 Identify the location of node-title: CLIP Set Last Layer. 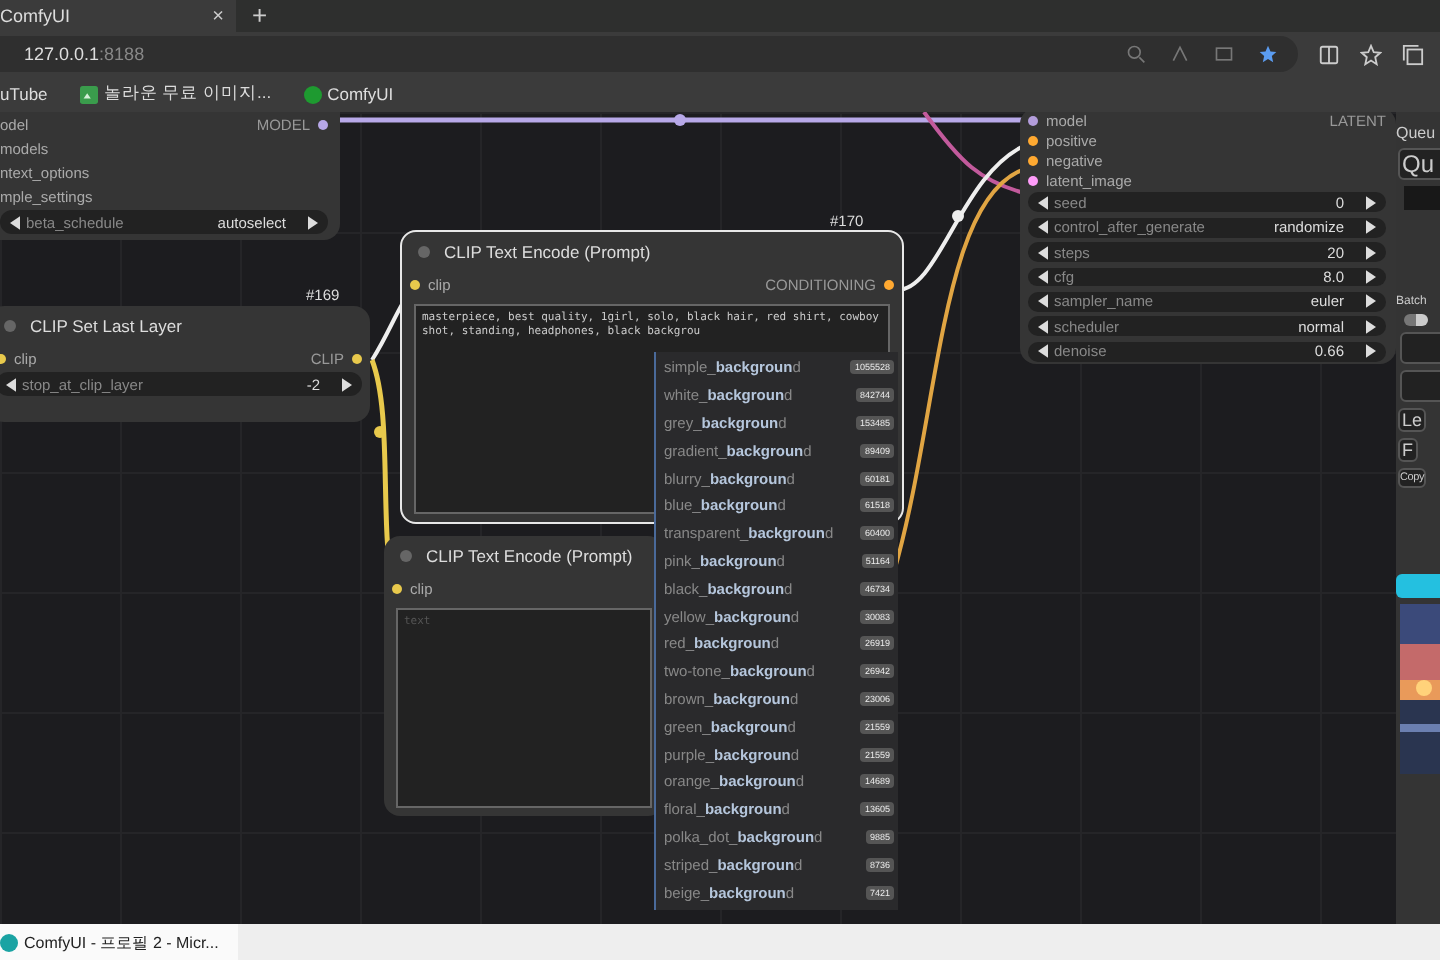
(106, 326).